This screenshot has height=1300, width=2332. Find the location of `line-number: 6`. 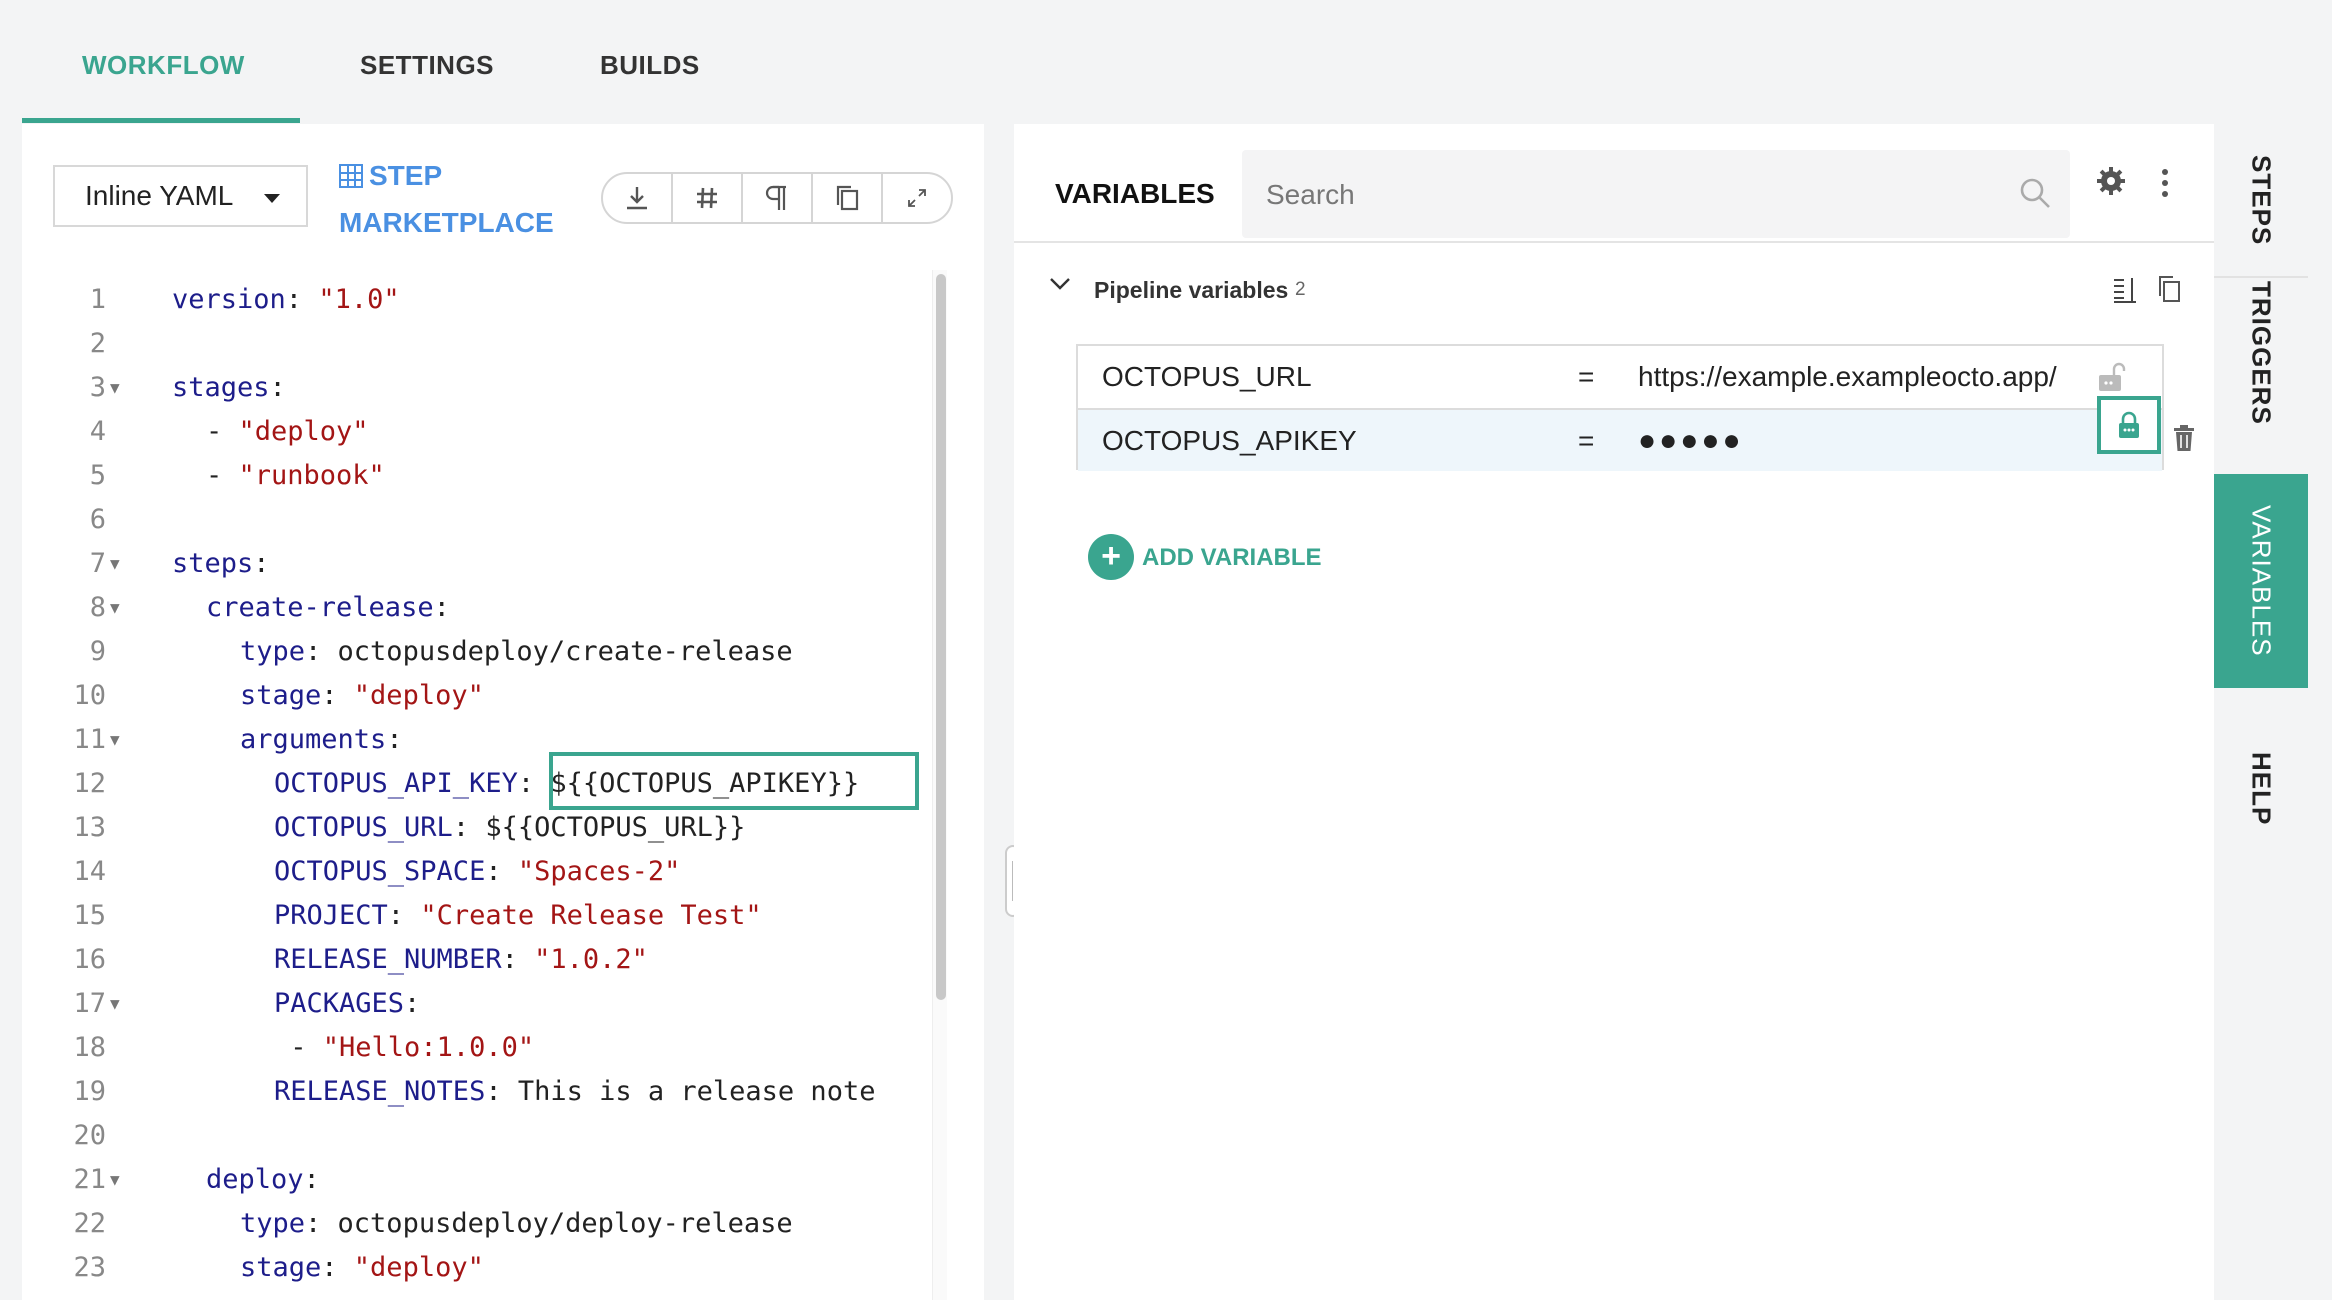

line-number: 6 is located at coordinates (97, 519).